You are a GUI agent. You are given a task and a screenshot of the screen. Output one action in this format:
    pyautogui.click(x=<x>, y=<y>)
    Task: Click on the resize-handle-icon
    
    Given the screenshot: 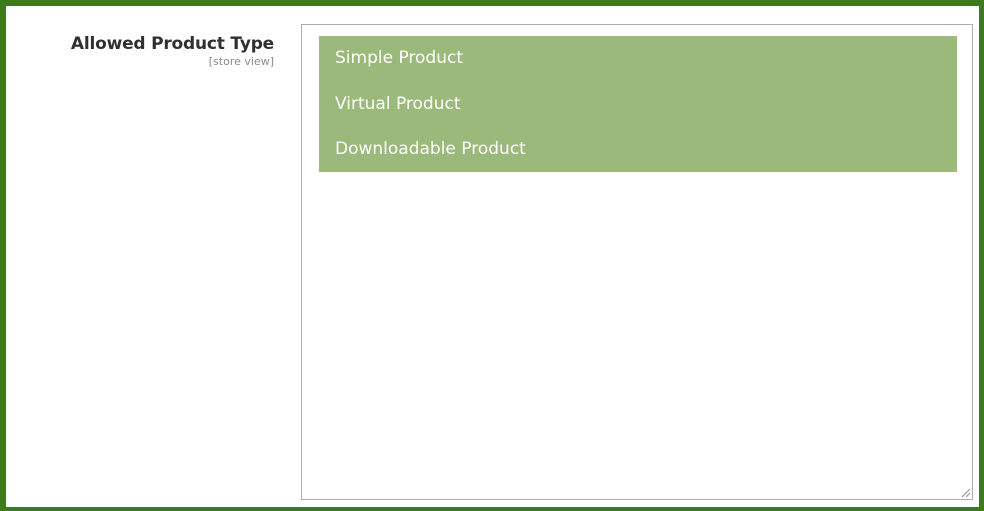 What is the action you would take?
    pyautogui.click(x=965, y=492)
    